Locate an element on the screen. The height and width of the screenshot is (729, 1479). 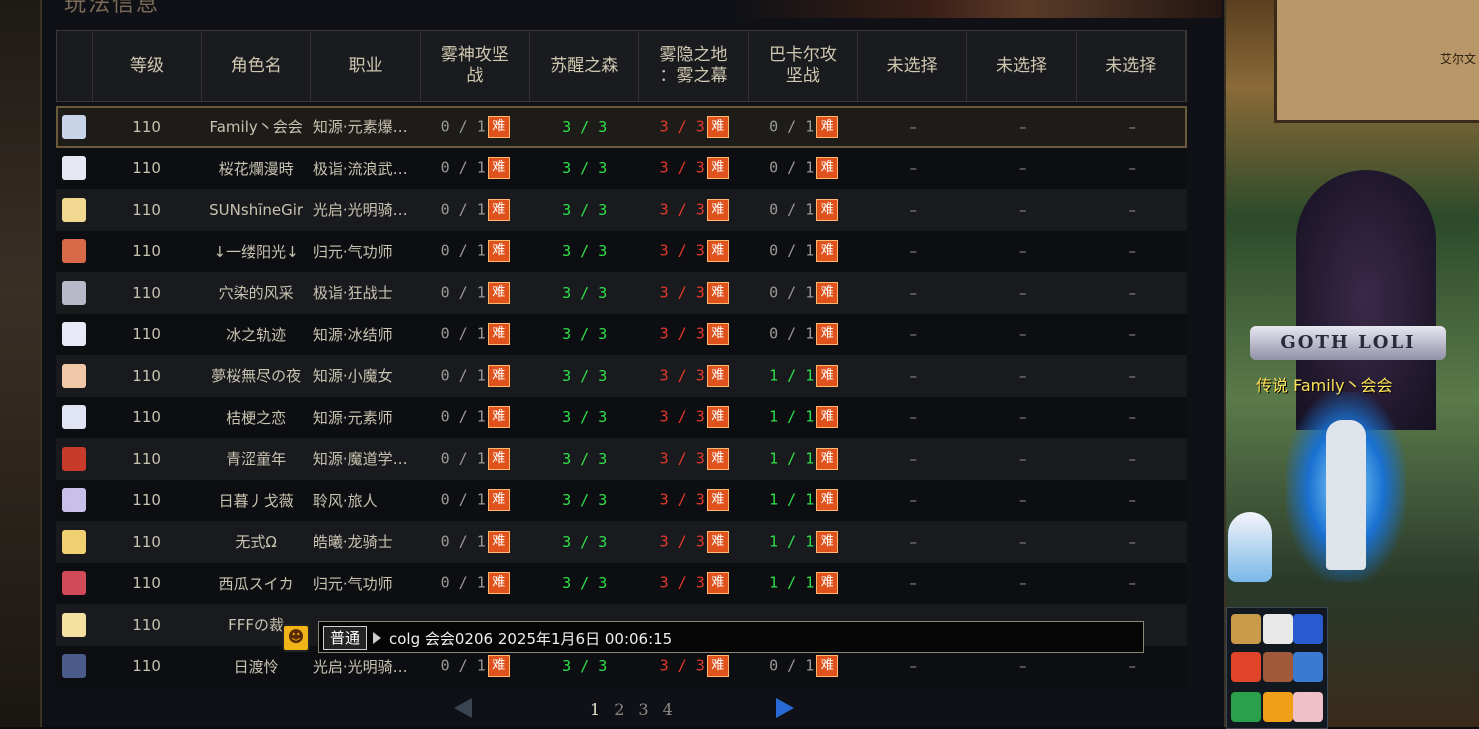
page-number: 3 is located at coordinates (643, 709).